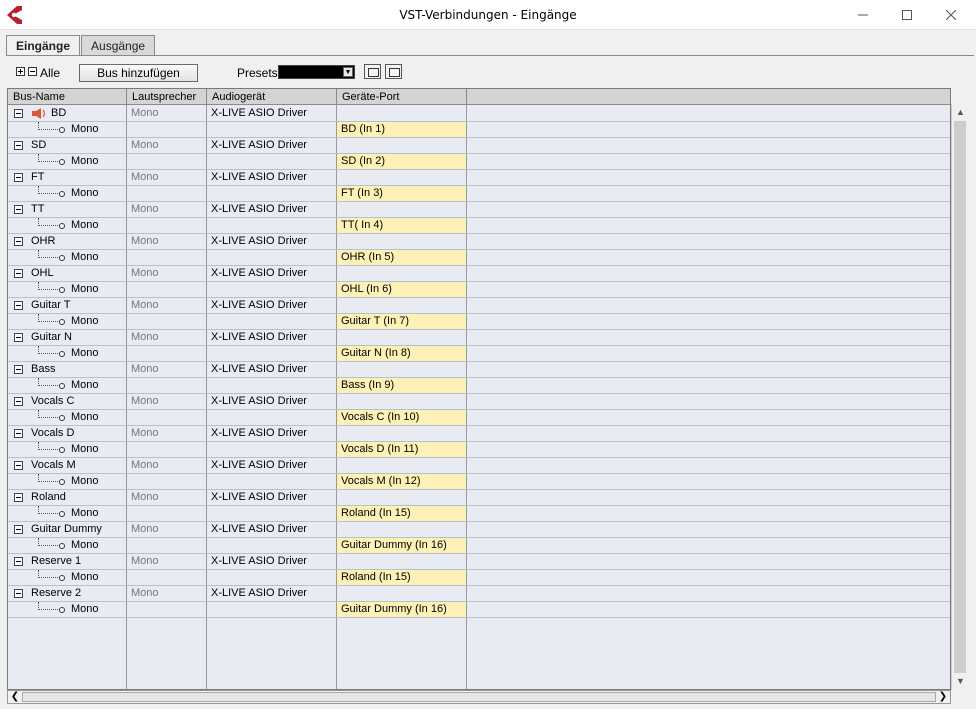  I want to click on channel-row: Mono Guitar T (In 7), so click(479, 322).